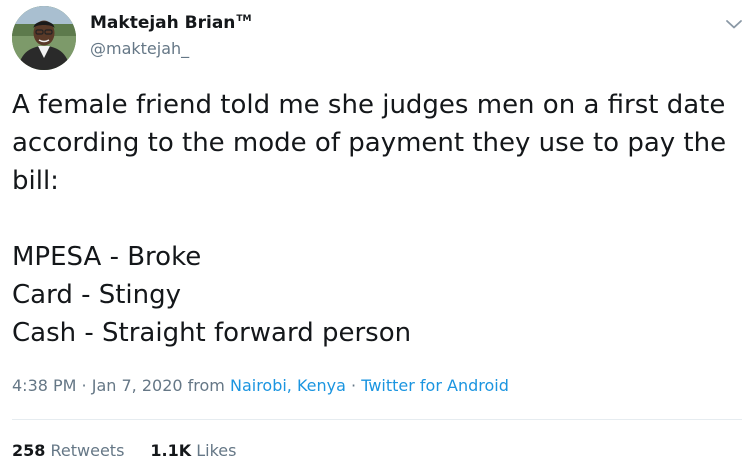 The width and height of the screenshot is (754, 469). What do you see at coordinates (171, 450) in the screenshot?
I see `likes-count: 1.1K` at bounding box center [171, 450].